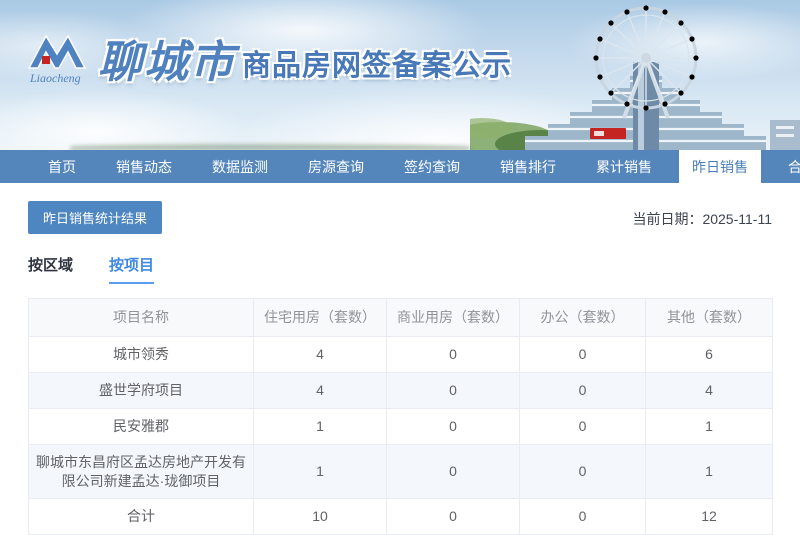  I want to click on nav-item-销售动态: 销售动态, so click(144, 166).